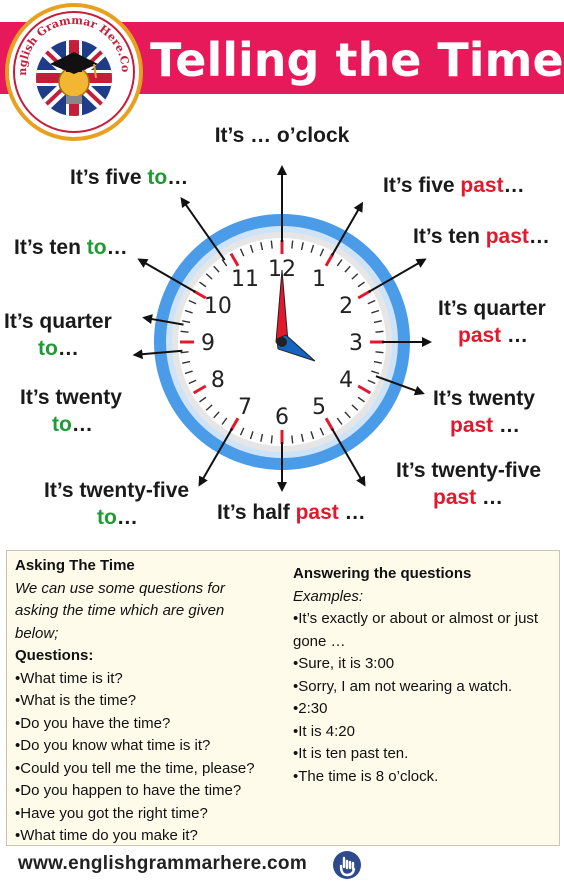 The height and width of the screenshot is (885, 564). What do you see at coordinates (346, 306) in the screenshot?
I see `clock-number: 2` at bounding box center [346, 306].